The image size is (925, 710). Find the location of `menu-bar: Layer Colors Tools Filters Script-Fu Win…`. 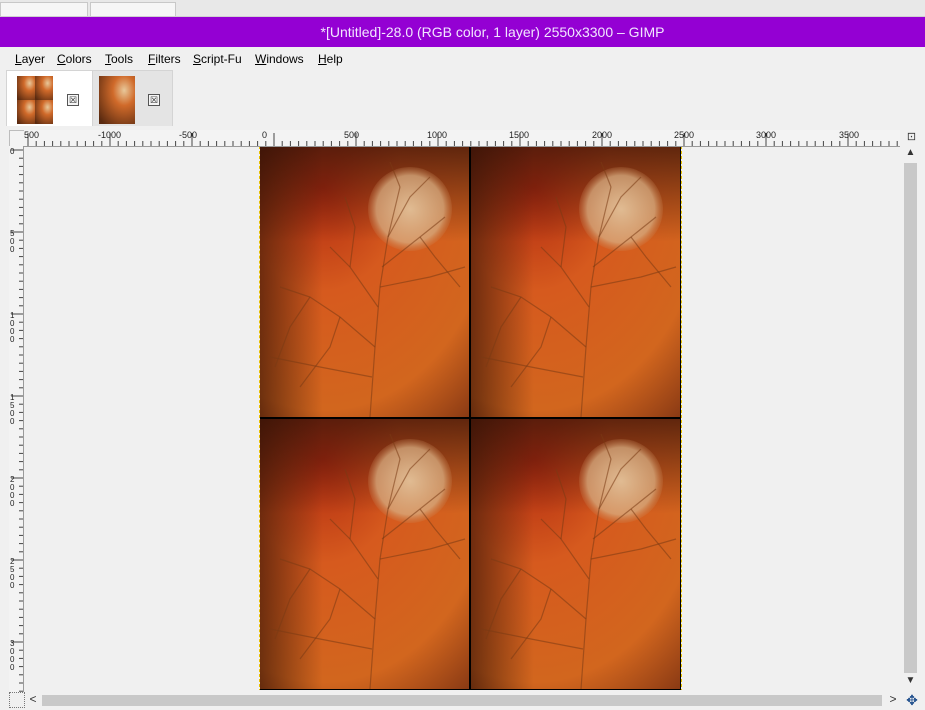

menu-bar: Layer Colors Tools Filters Script-Fu Win… is located at coordinates (462, 59).